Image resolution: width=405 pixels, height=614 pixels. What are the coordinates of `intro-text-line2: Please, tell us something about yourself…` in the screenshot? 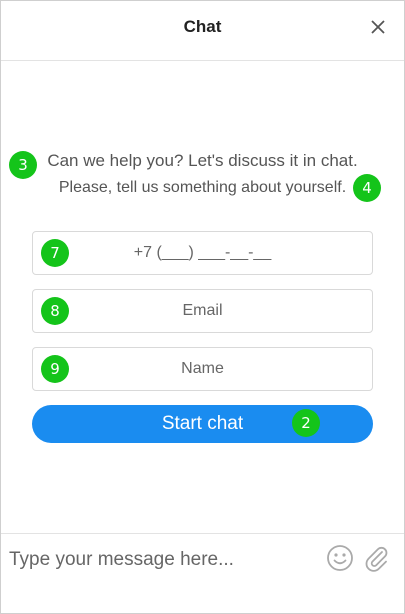 It's located at (202, 187).